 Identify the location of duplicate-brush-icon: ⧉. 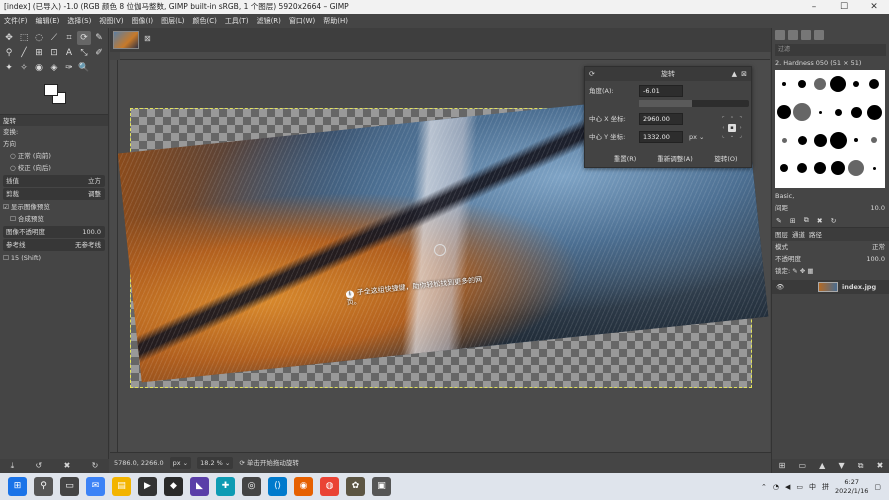
(806, 220).